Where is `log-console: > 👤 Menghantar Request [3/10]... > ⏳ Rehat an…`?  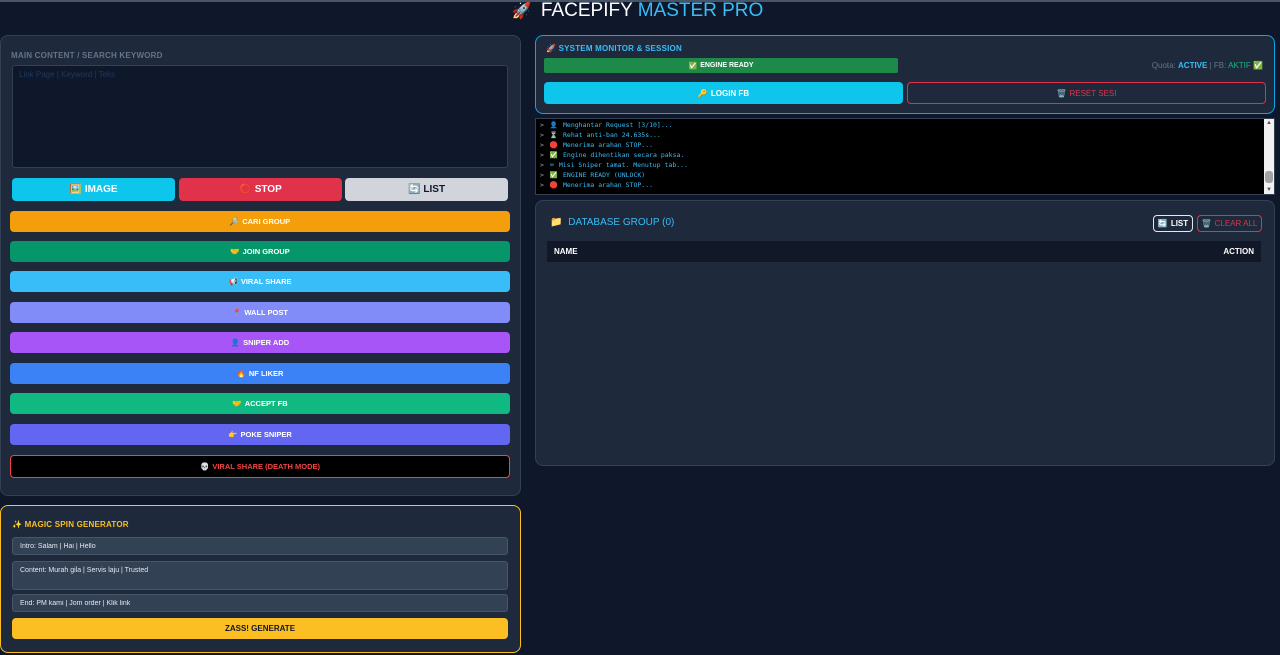
log-console: > 👤 Menghantar Request [3/10]... > ⏳ Rehat an… is located at coordinates (905, 156).